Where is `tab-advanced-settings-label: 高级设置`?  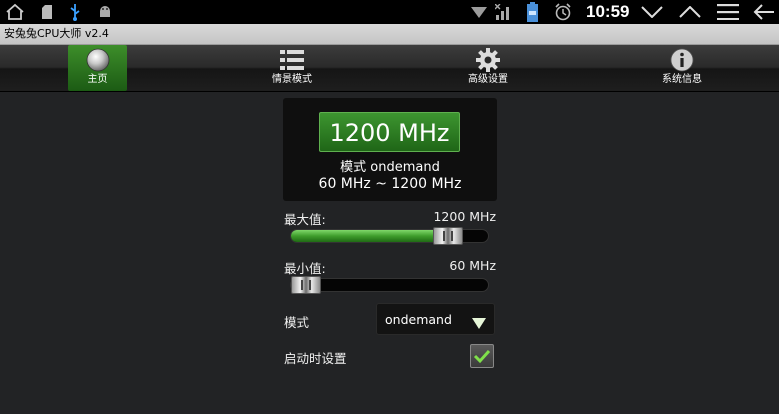
tab-advanced-settings-label: 高级设置 is located at coordinates (488, 79).